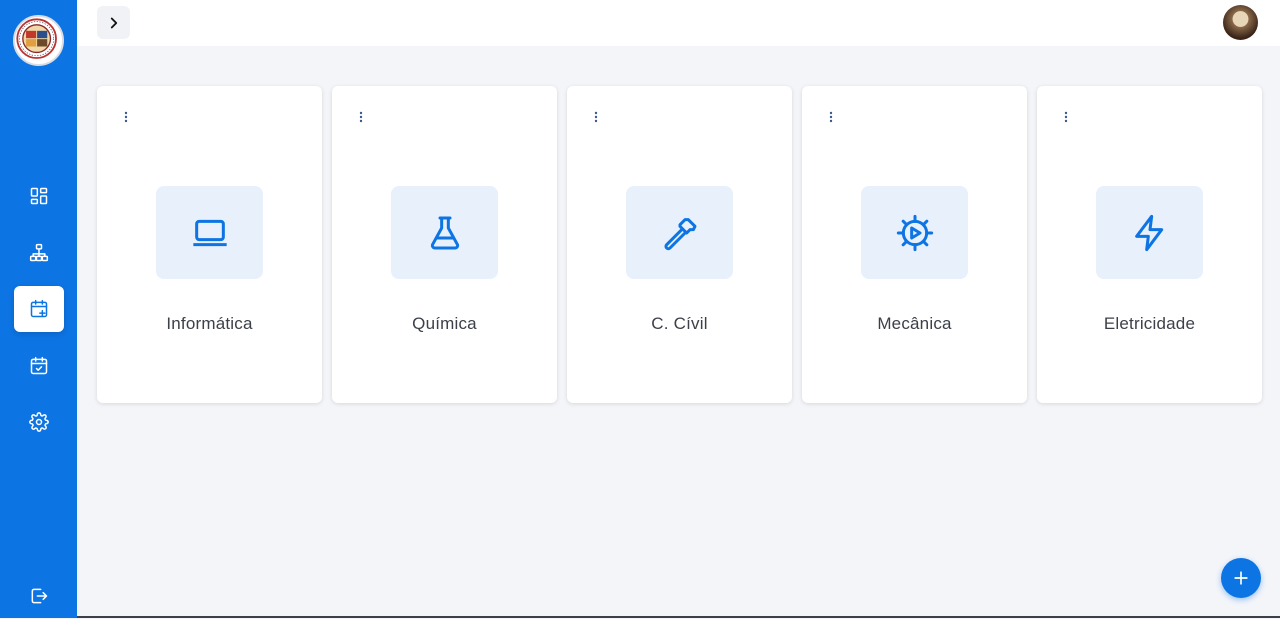  I want to click on gear-icon, so click(39, 422).